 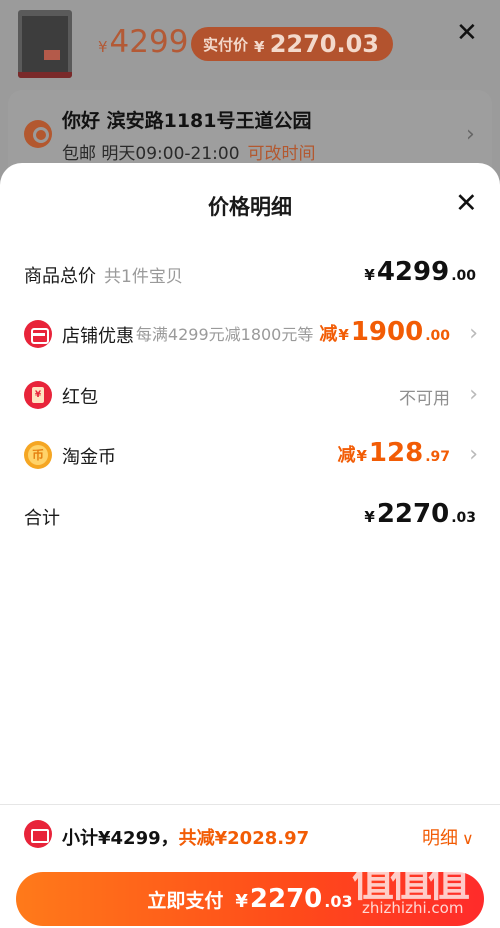 I want to click on promo-description: 每满4299元减1800元等, so click(x=224, y=334).